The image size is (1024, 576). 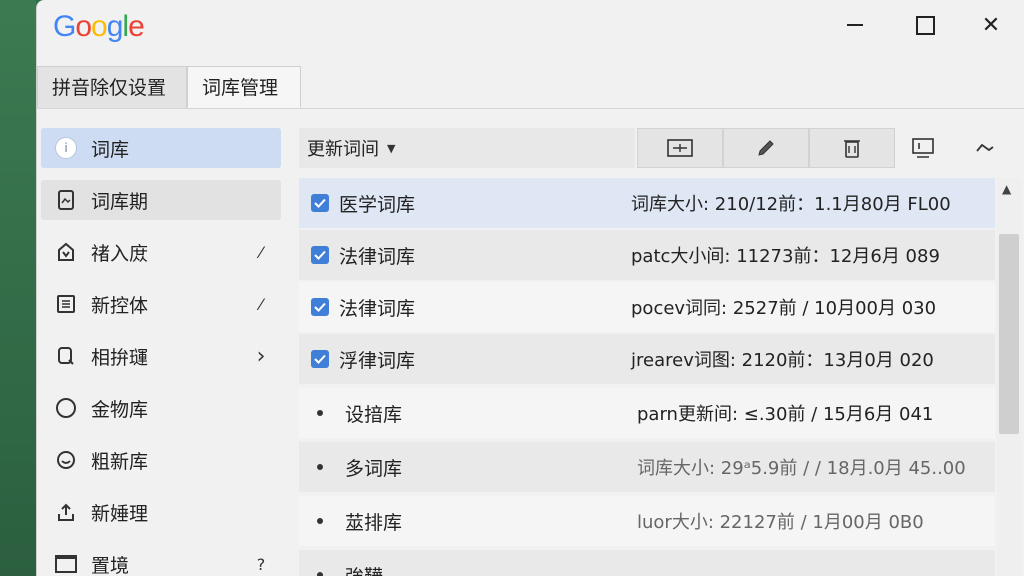 I want to click on sidebar-item-label: 新娷理, so click(x=120, y=513).